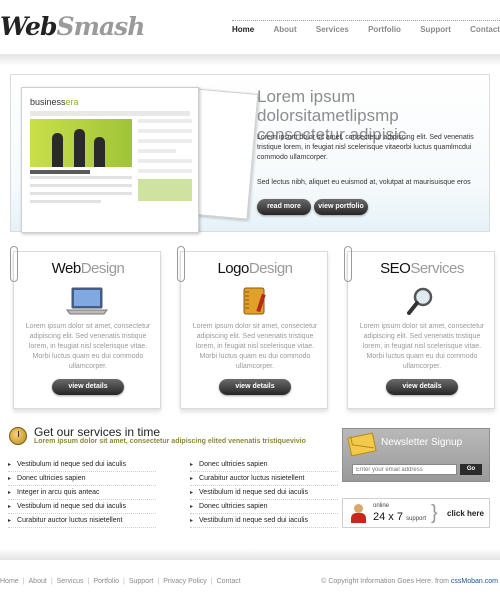 The height and width of the screenshot is (610, 500). Describe the element at coordinates (70, 581) in the screenshot. I see `footer-link-services: Servicus` at that location.